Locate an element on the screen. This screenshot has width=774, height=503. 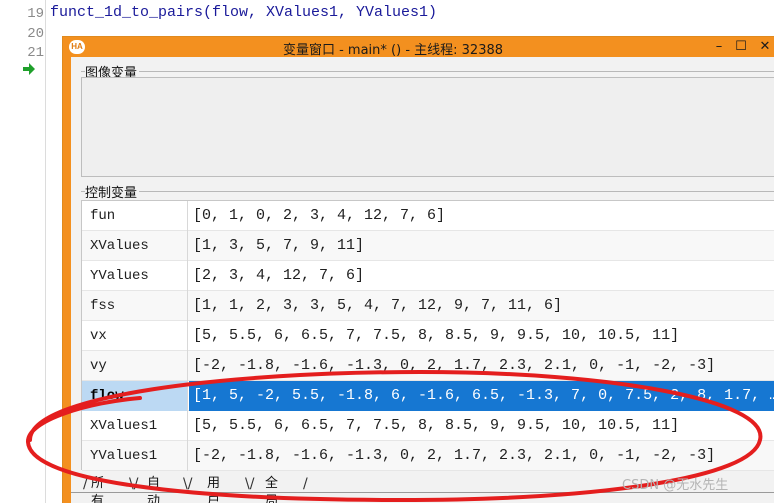
gutter-divider is located at coordinates (45, 251).